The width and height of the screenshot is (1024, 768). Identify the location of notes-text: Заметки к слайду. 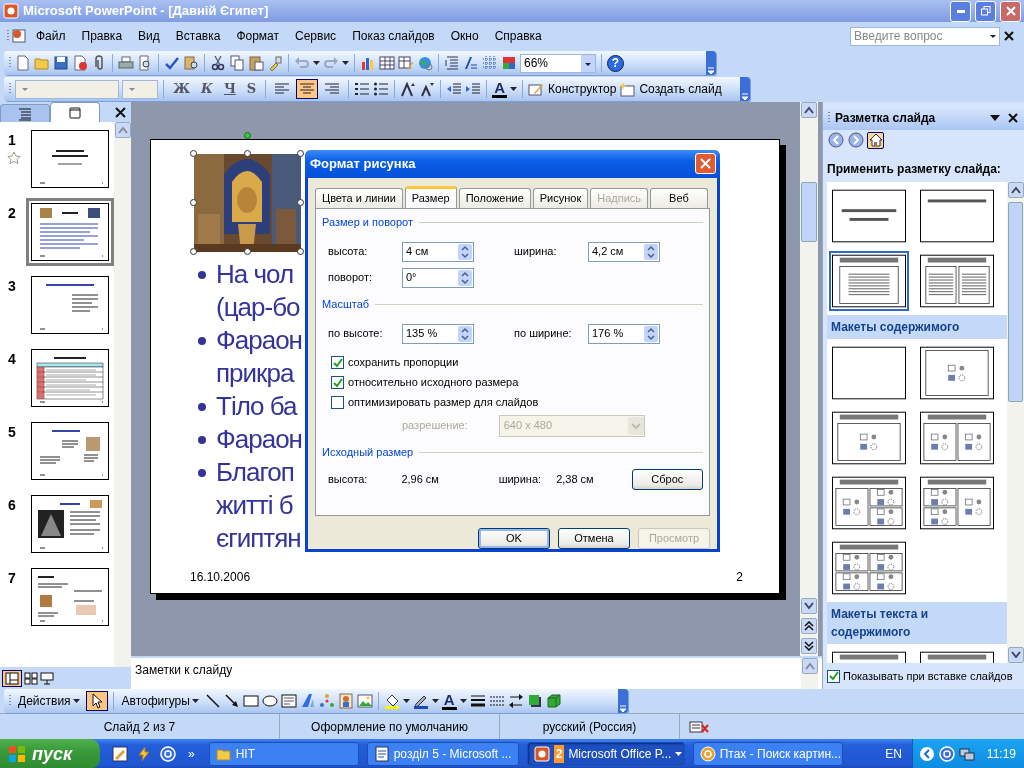
(184, 670).